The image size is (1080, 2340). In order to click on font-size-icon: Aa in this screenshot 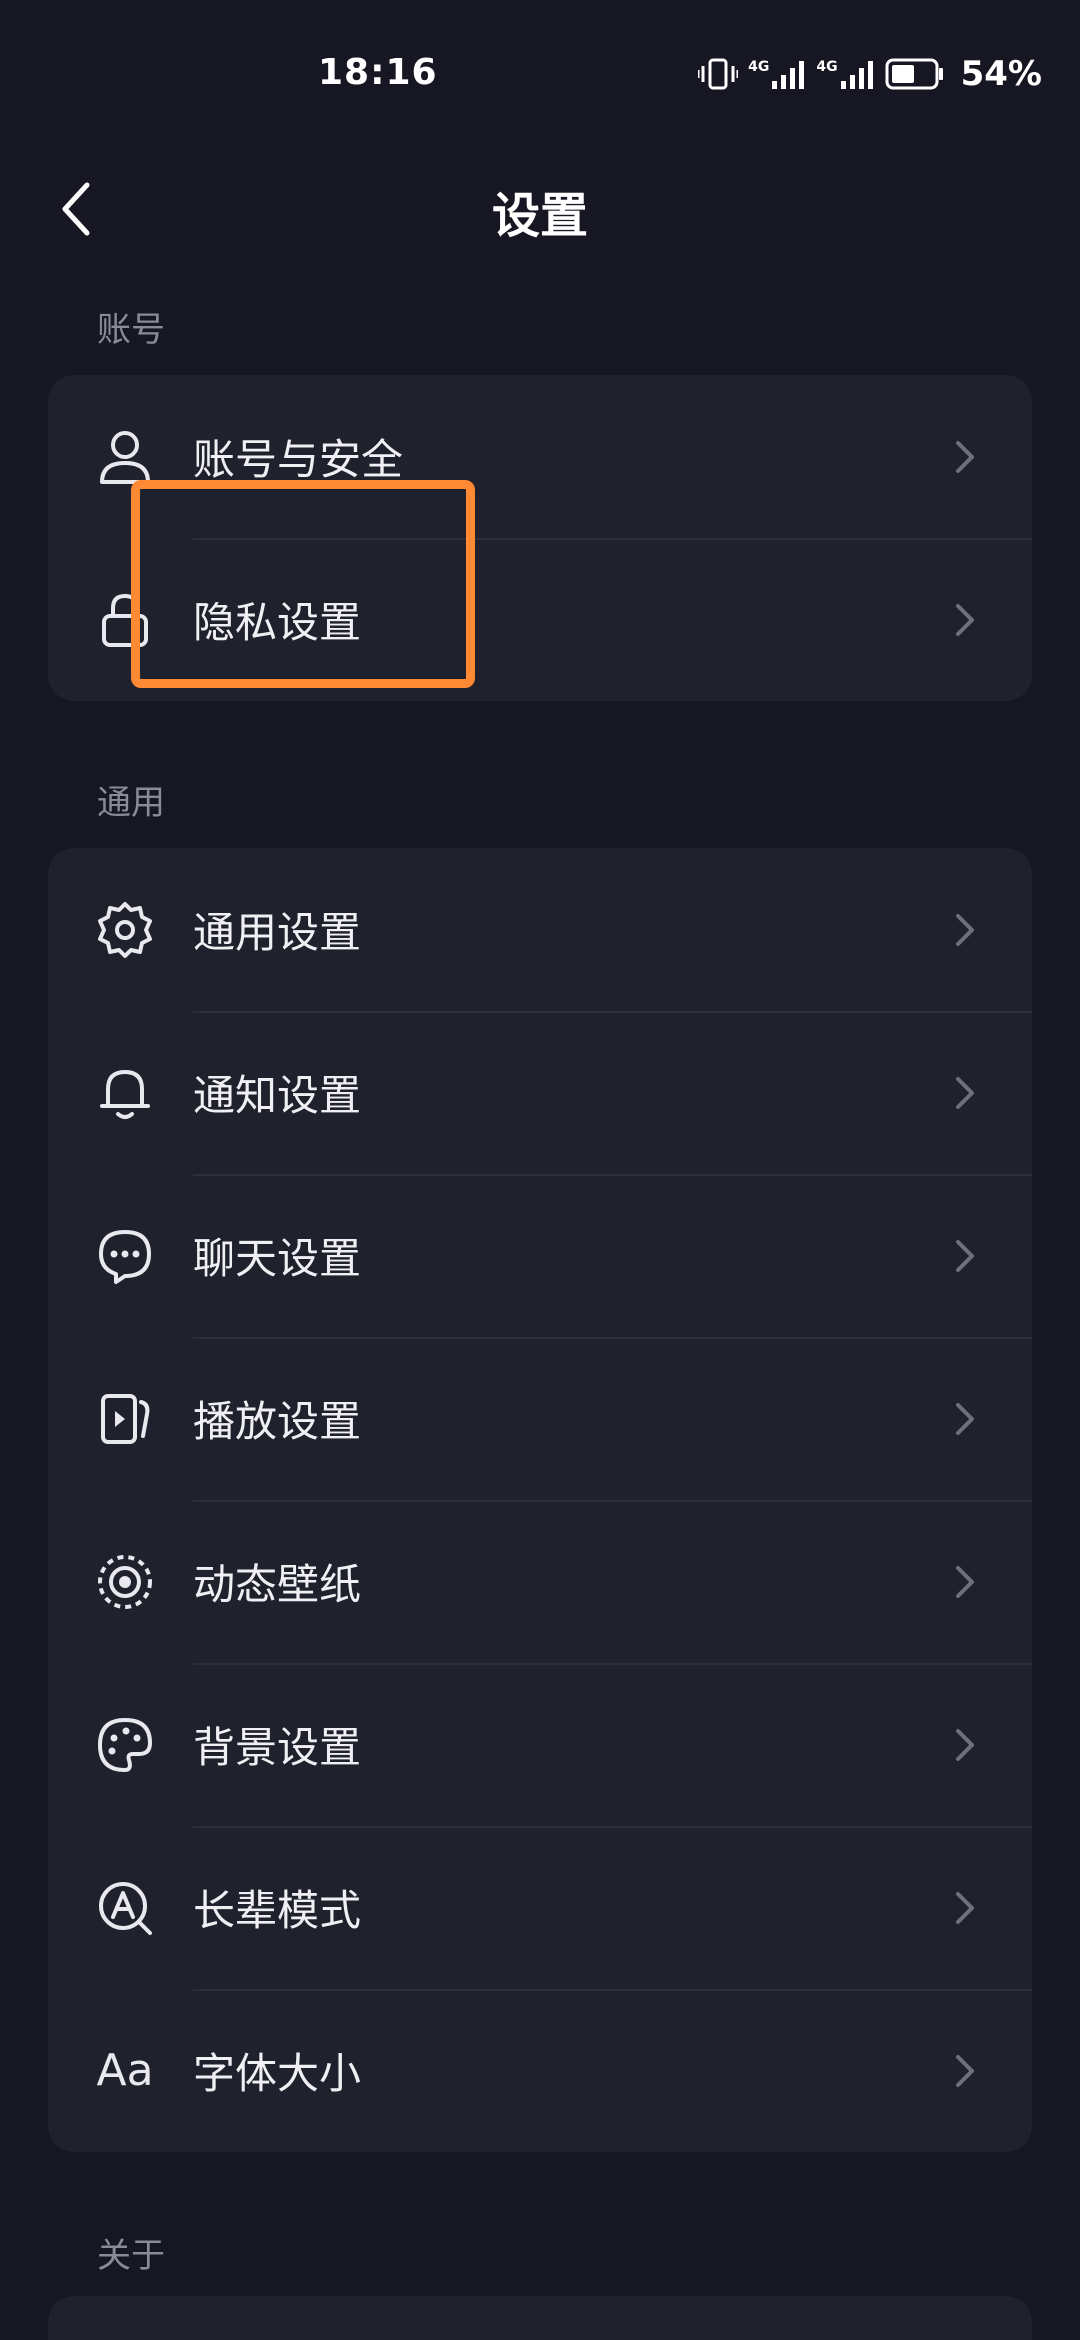, I will do `click(125, 2071)`.